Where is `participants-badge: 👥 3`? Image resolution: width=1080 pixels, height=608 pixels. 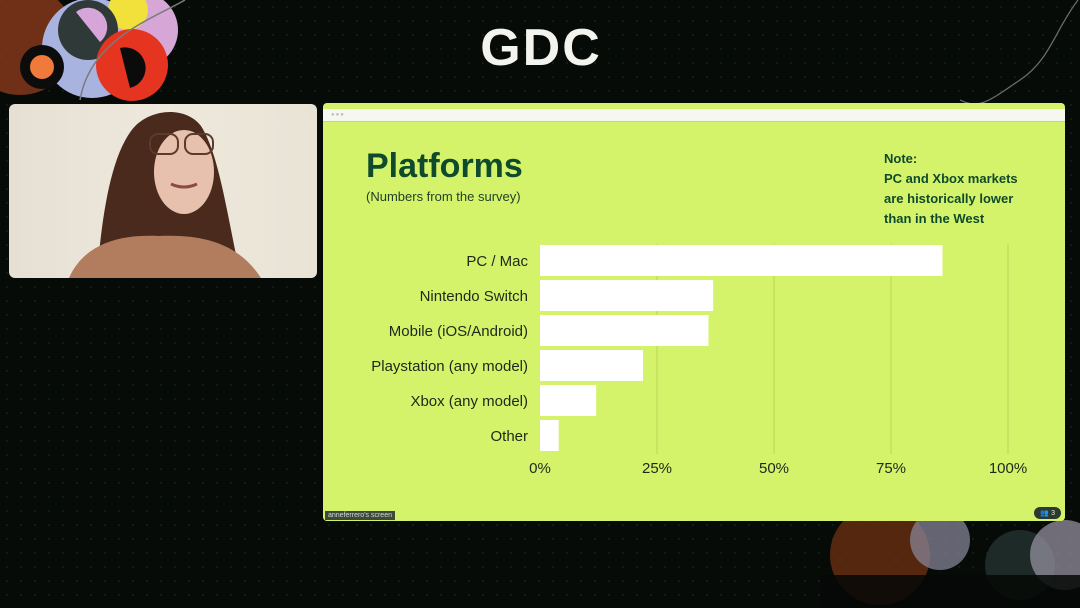
participants-badge: 👥 3 is located at coordinates (1047, 513).